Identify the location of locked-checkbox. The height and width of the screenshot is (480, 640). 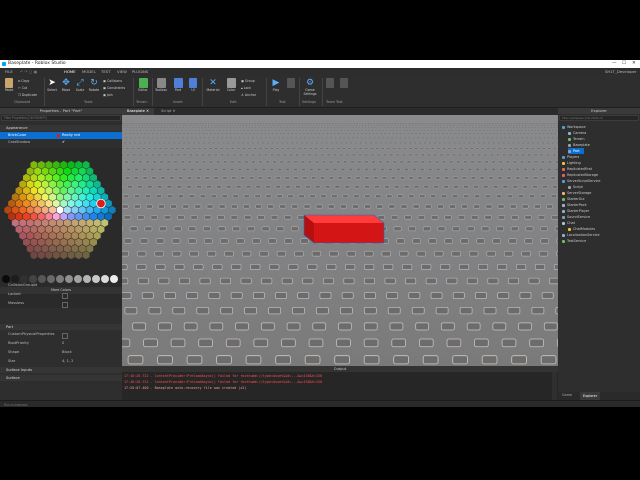
(65, 295).